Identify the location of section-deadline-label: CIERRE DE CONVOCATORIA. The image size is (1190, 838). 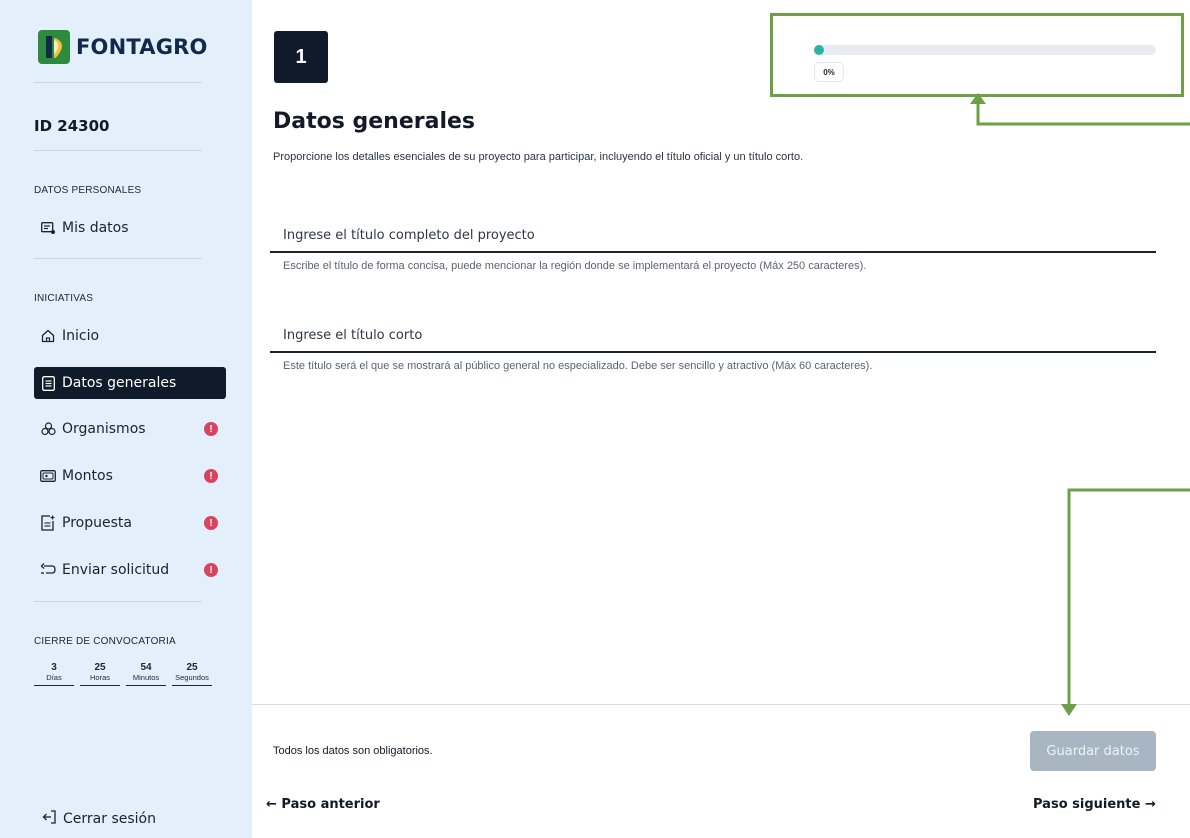
(105, 641).